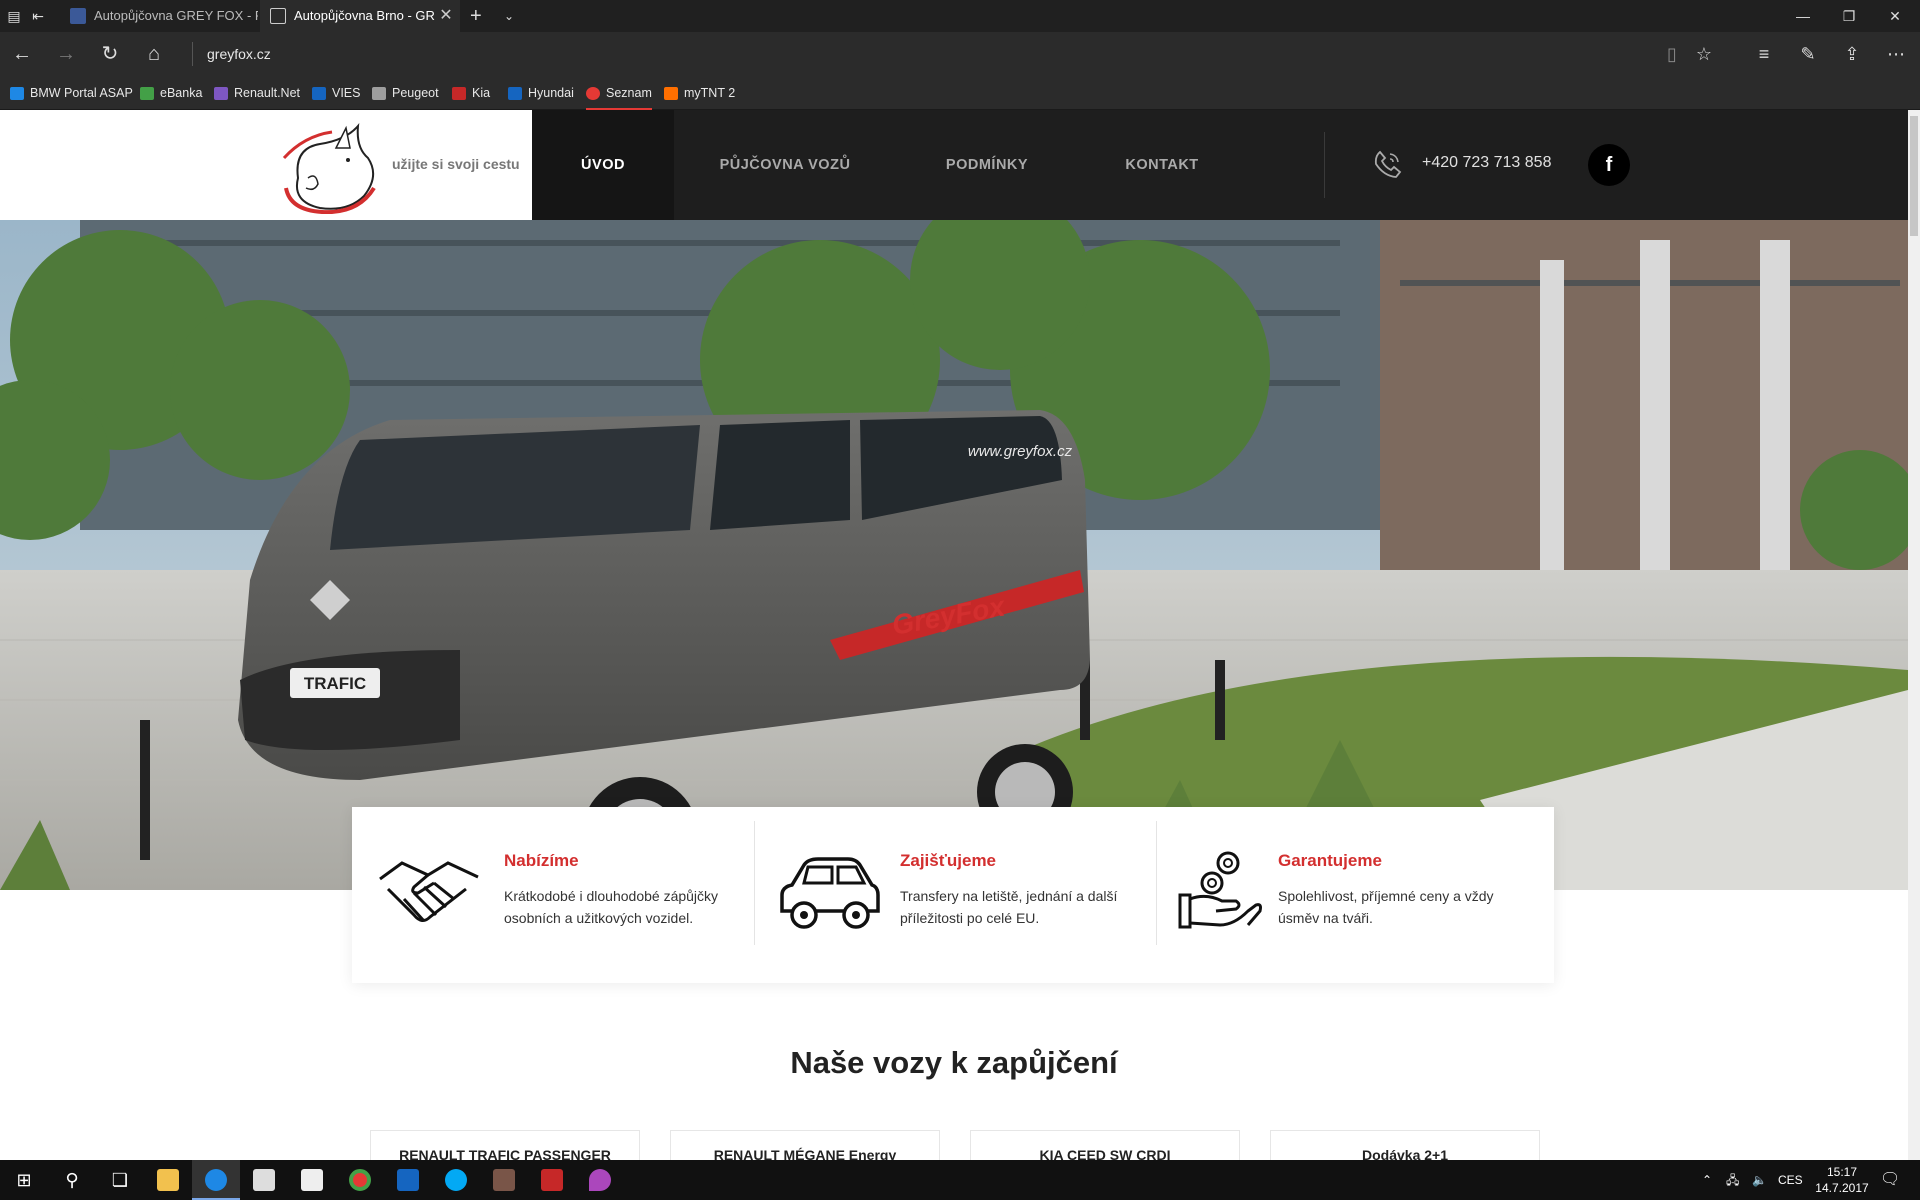  What do you see at coordinates (456, 1180) in the screenshot?
I see `skype-icon` at bounding box center [456, 1180].